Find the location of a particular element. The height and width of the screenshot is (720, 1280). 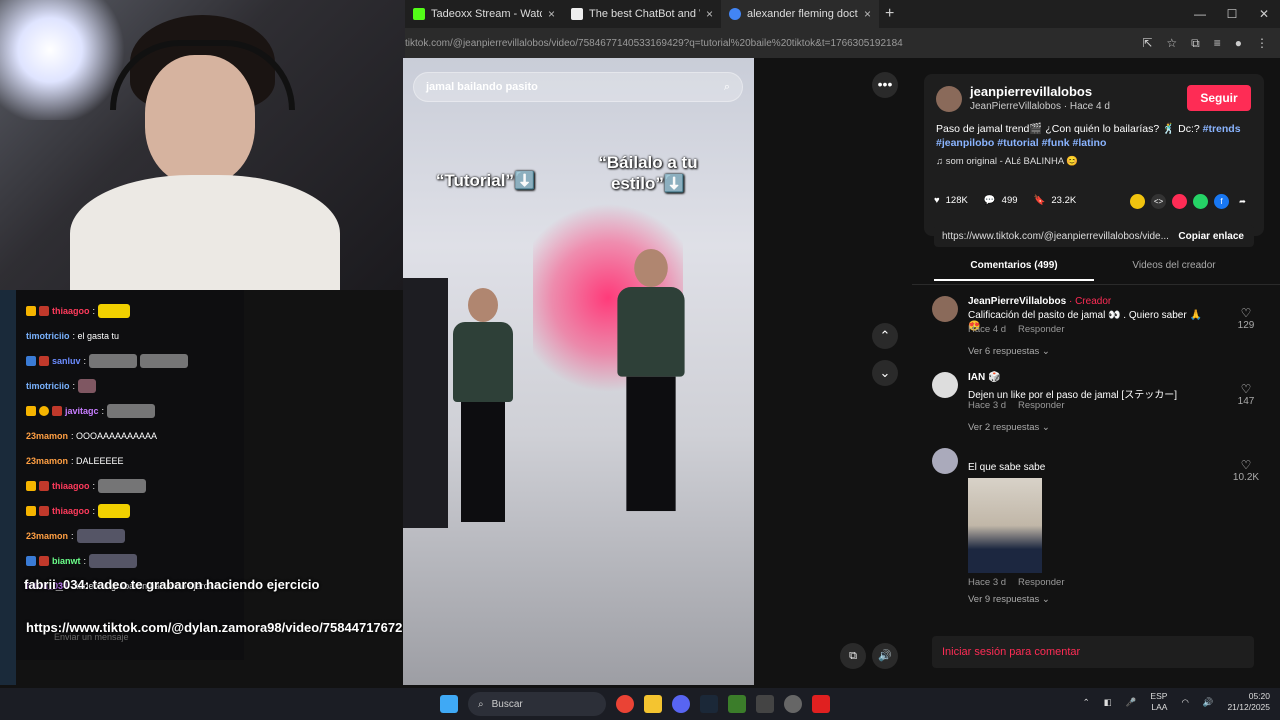

comment-author: JeanPierreVillalobos · Creador is located at coordinates (1039, 301).